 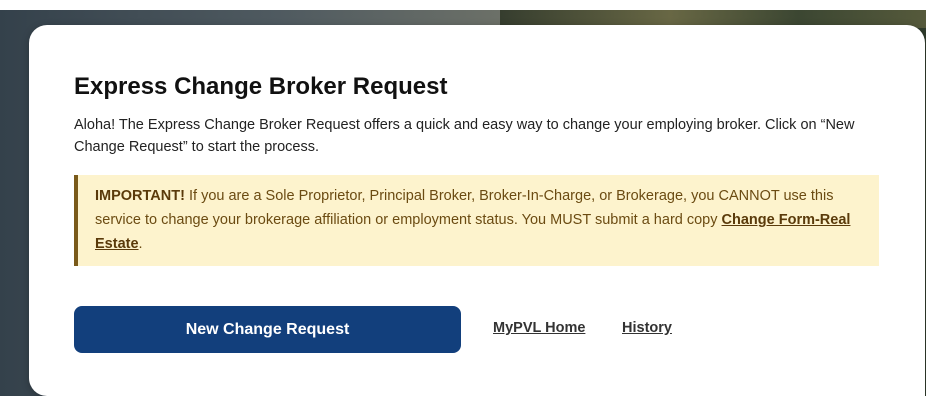 I want to click on new-change-request-button: New Change Request, so click(x=267, y=329).